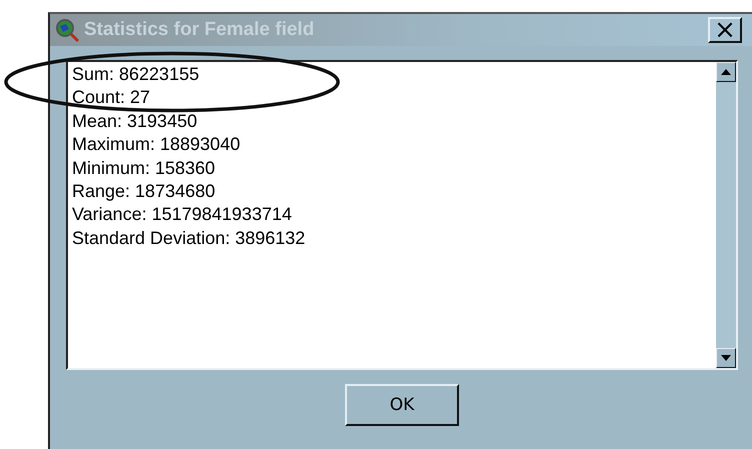 This screenshot has height=449, width=752. I want to click on ok-button: OK, so click(402, 405).